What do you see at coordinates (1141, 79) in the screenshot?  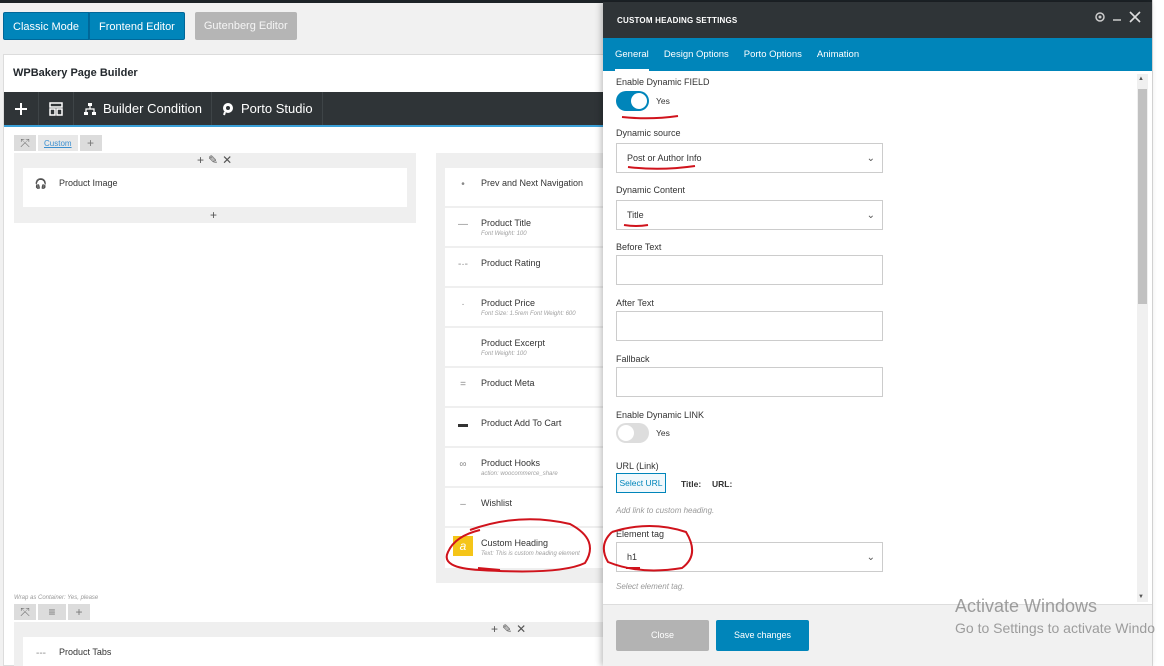 I see `scroll-up-icon: ▲` at bounding box center [1141, 79].